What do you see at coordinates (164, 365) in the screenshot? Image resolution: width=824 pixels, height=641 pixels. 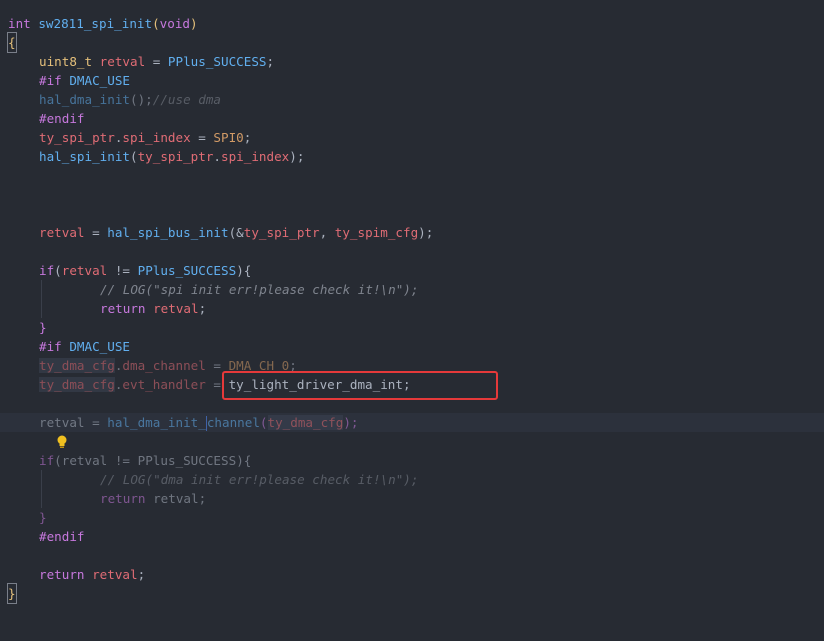 I see `field: dma_channel` at bounding box center [164, 365].